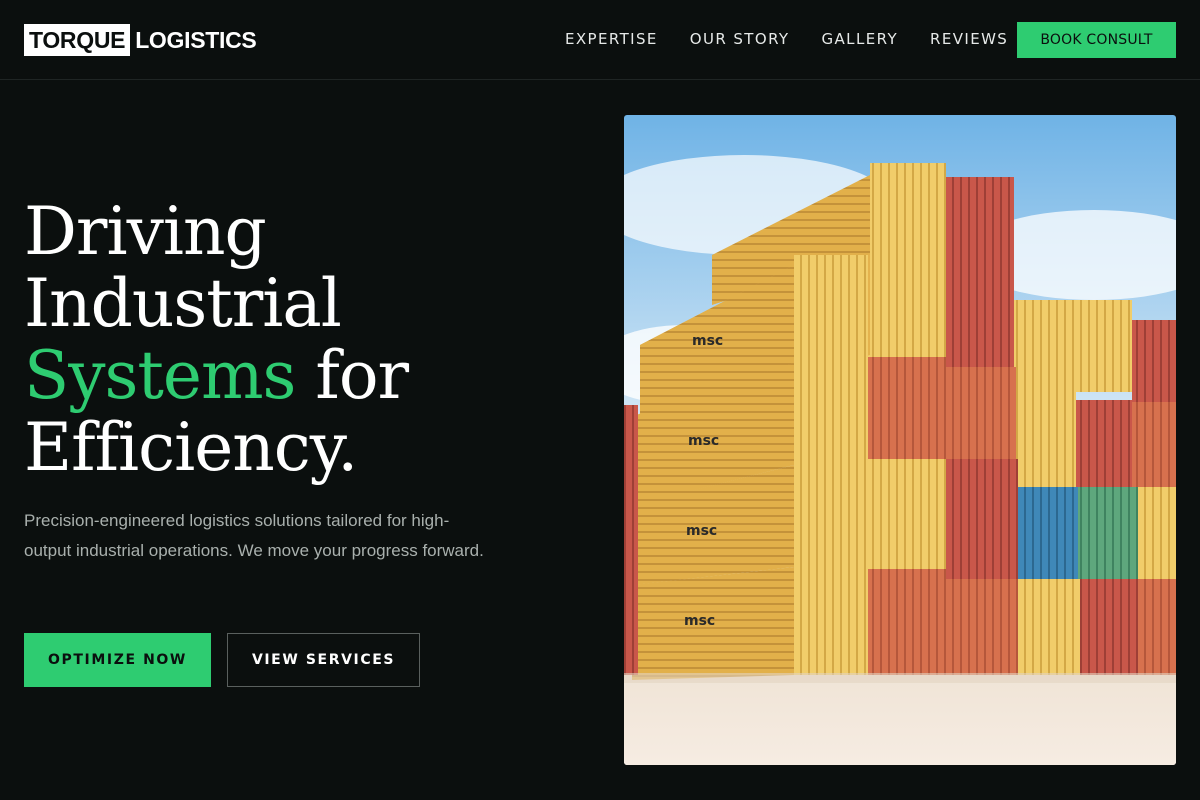 The width and height of the screenshot is (1200, 800). Describe the element at coordinates (145, 231) in the screenshot. I see `headline-line-1: Driving` at that location.